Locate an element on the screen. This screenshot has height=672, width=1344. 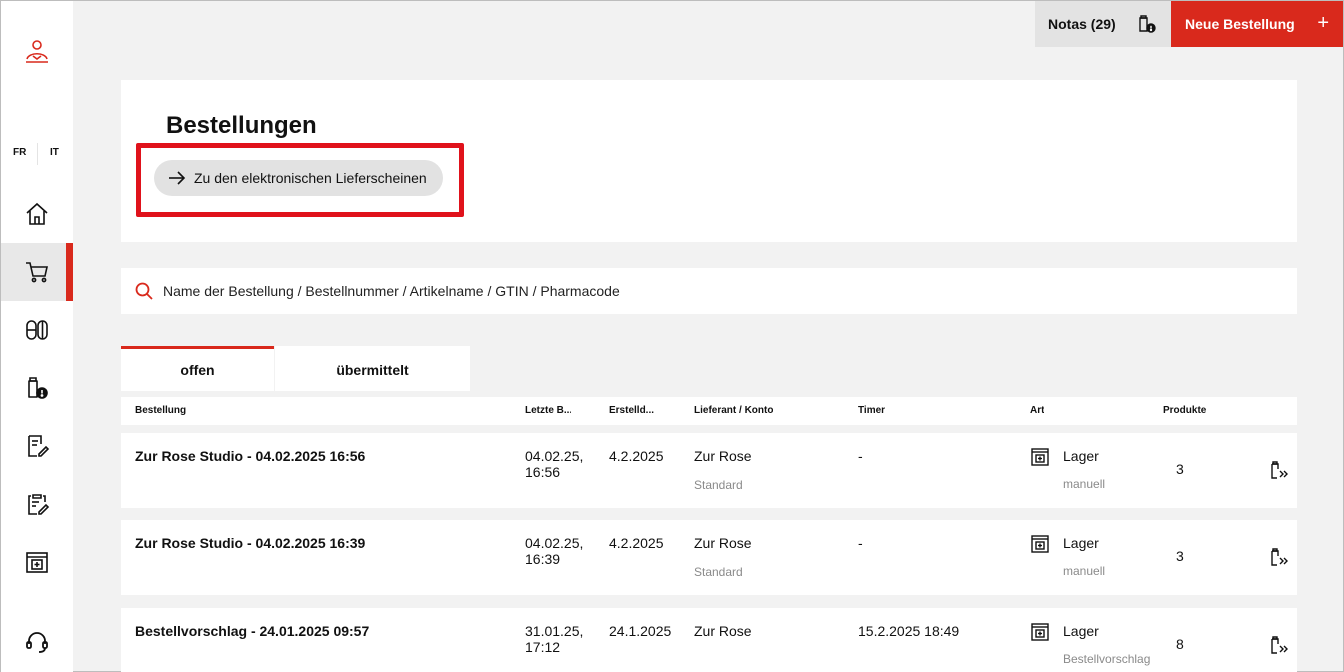
language-divider is located at coordinates (37, 154).